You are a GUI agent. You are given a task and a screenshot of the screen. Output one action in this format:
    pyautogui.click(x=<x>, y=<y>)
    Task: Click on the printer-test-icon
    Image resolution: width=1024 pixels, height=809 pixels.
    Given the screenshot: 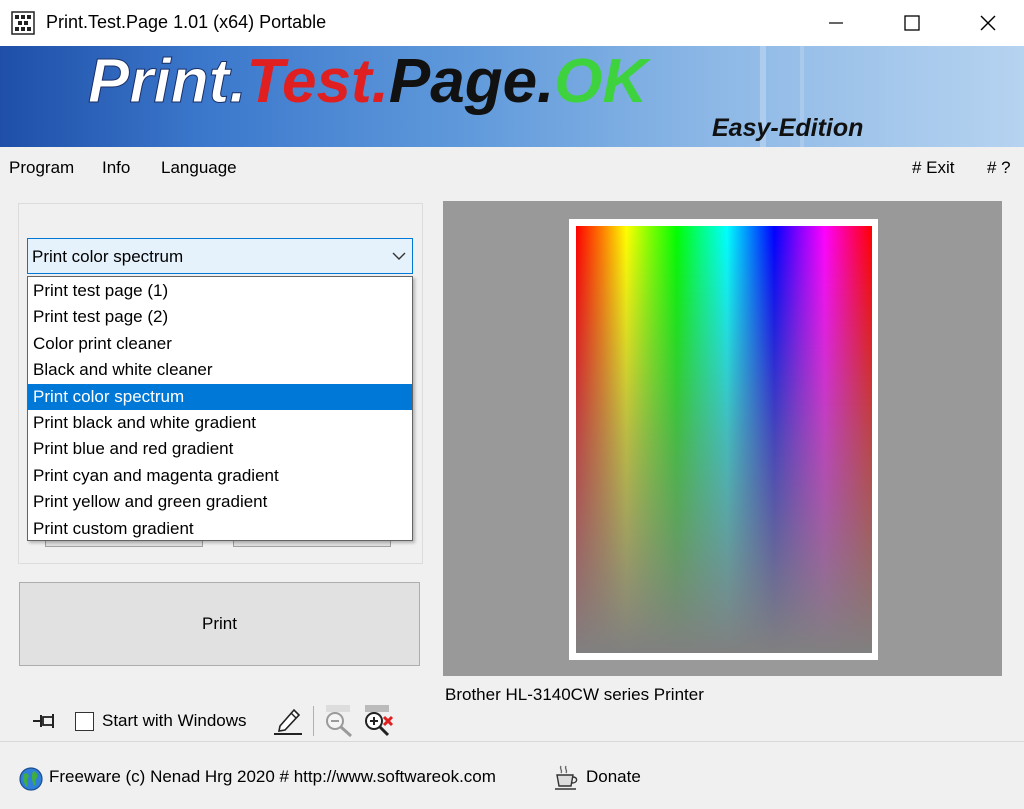 What is the action you would take?
    pyautogui.click(x=23, y=23)
    